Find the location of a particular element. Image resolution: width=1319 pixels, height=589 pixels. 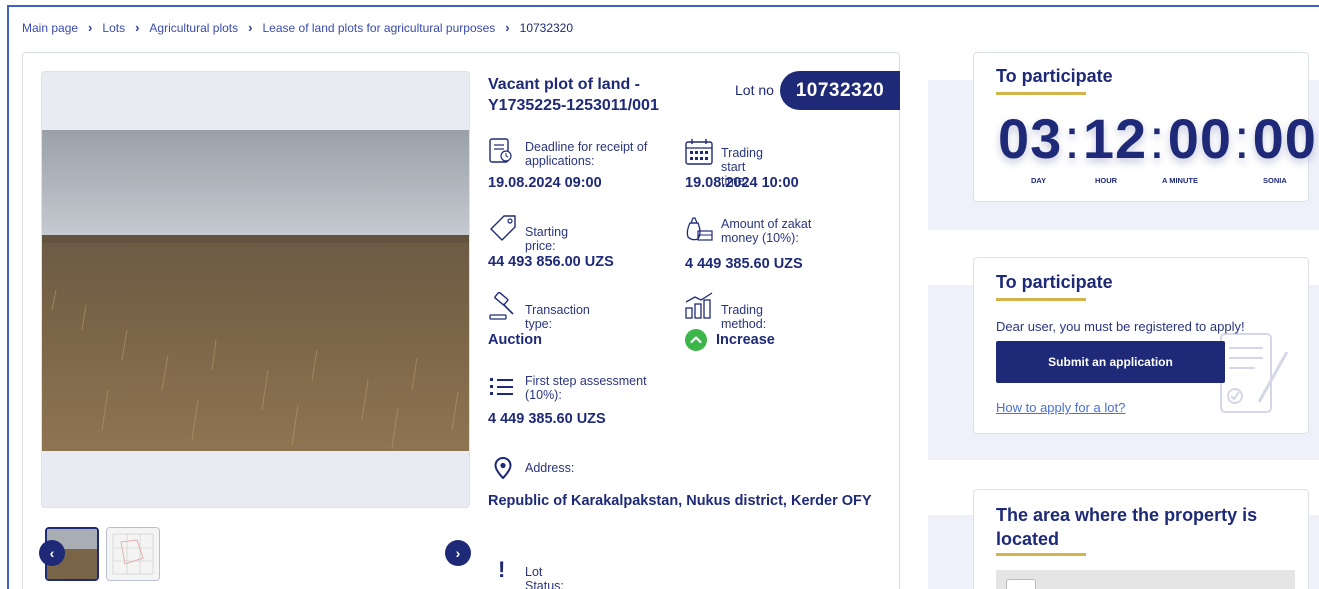

exclamation-icon: ! is located at coordinates (502, 569).